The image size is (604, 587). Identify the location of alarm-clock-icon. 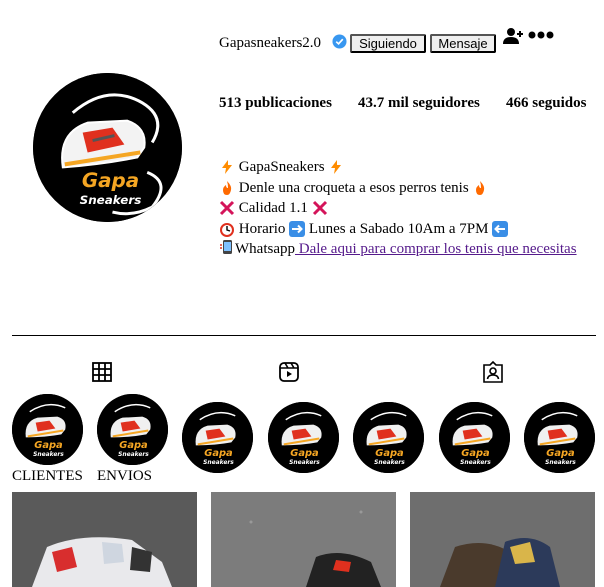
(227, 229).